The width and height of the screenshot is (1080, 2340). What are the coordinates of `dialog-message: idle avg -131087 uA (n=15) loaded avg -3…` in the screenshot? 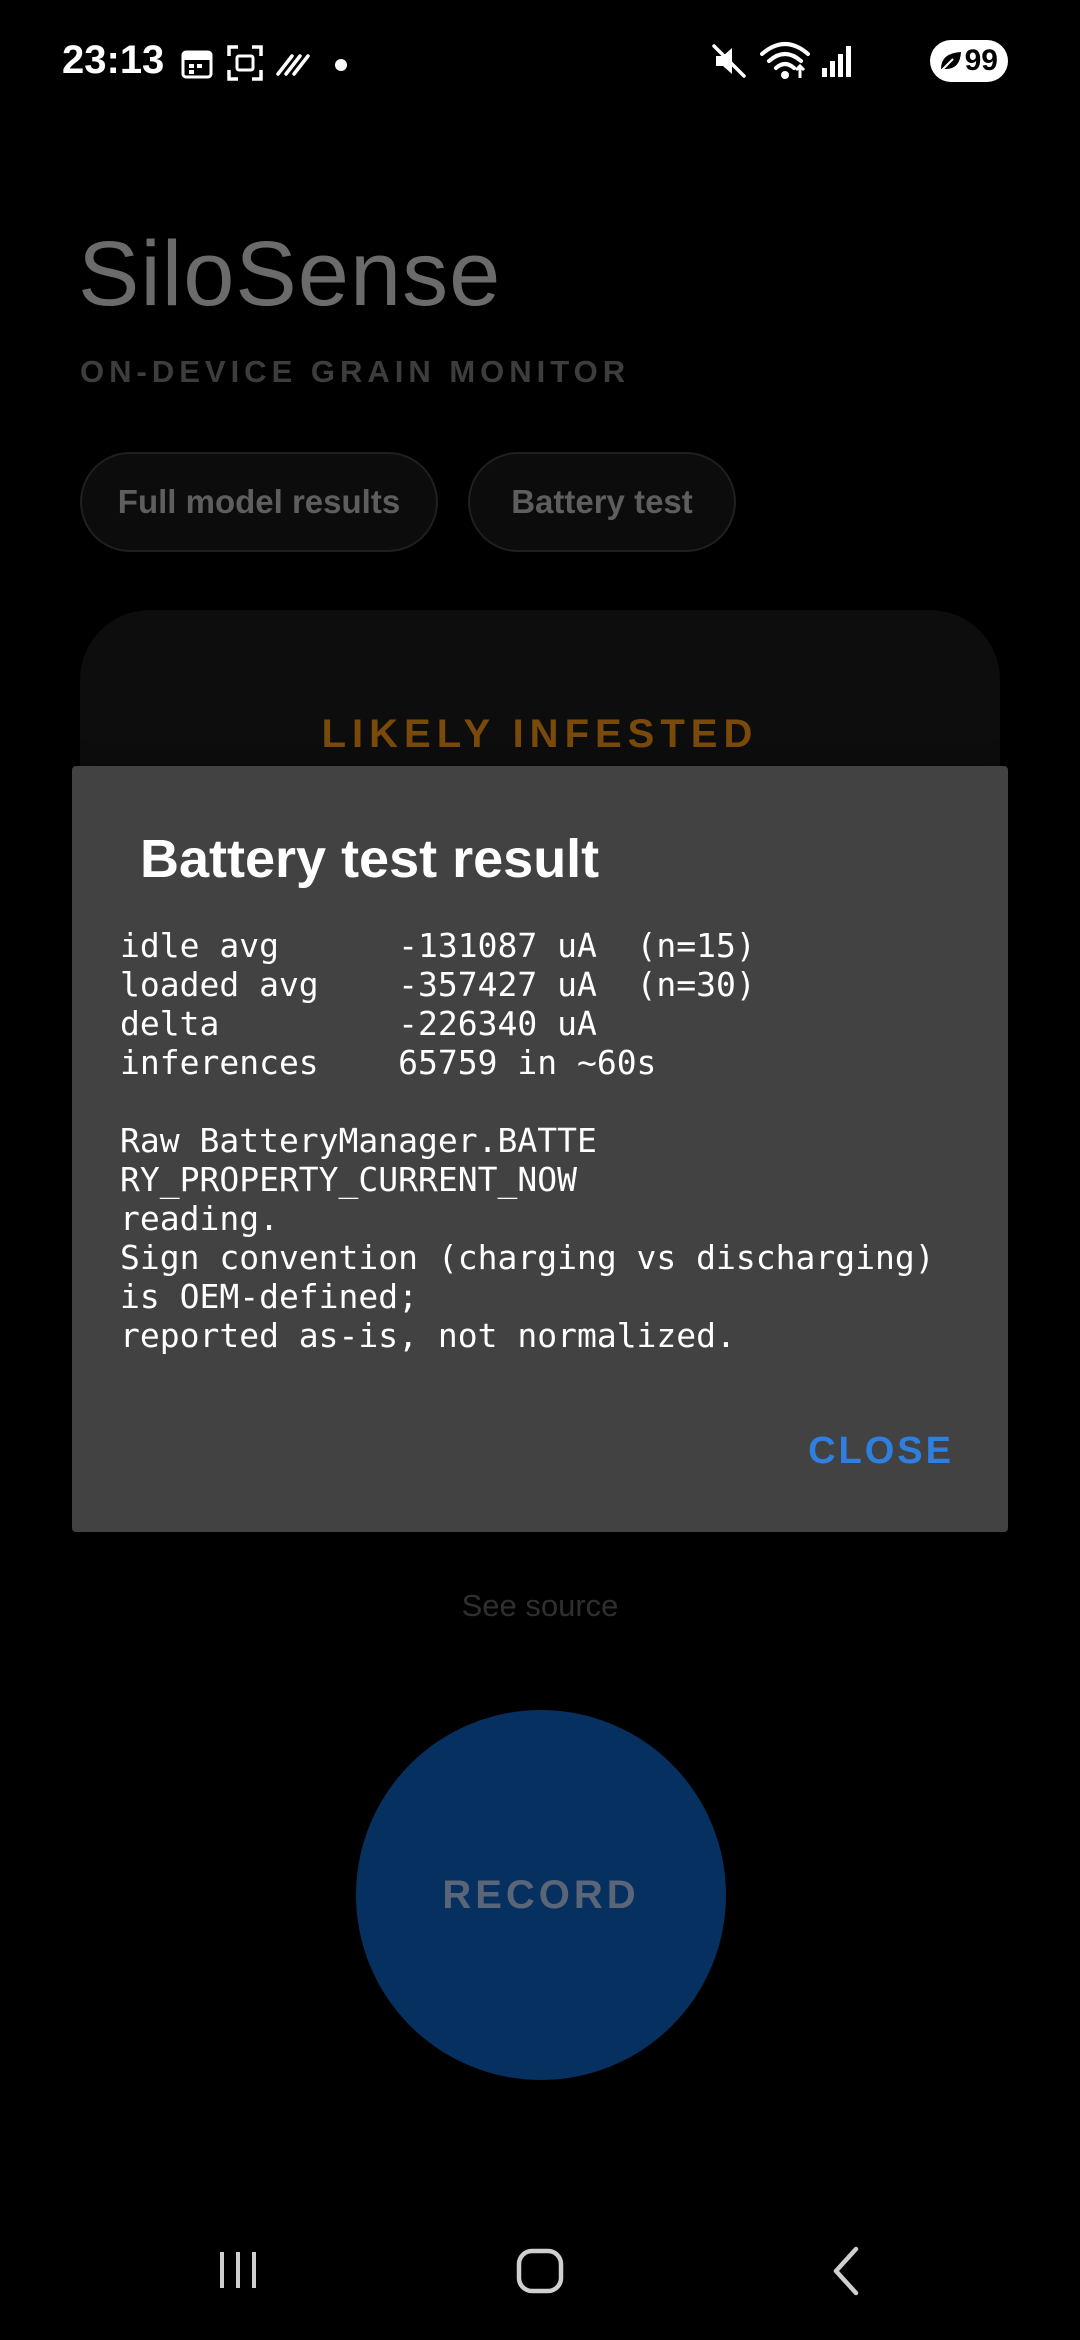 It's located at (527, 1140).